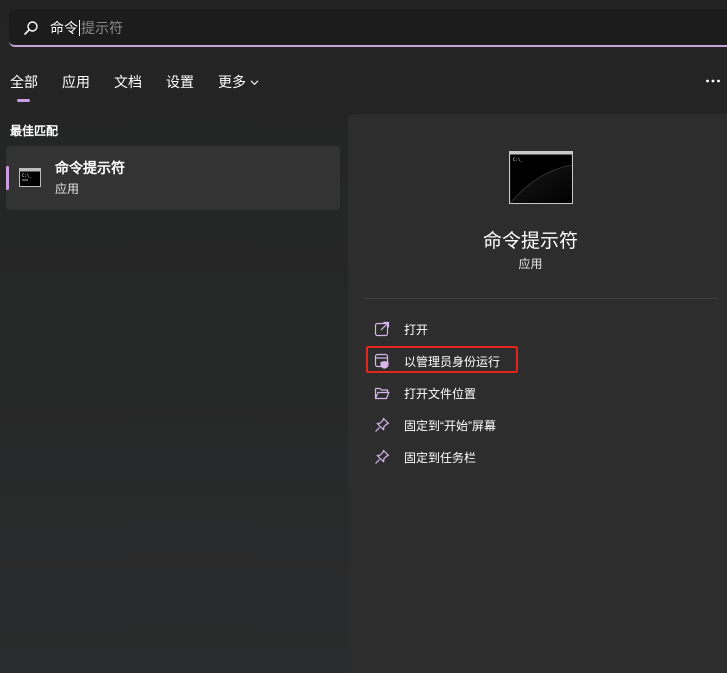 This screenshot has width=727, height=673. I want to click on folder-open-icon, so click(382, 393).